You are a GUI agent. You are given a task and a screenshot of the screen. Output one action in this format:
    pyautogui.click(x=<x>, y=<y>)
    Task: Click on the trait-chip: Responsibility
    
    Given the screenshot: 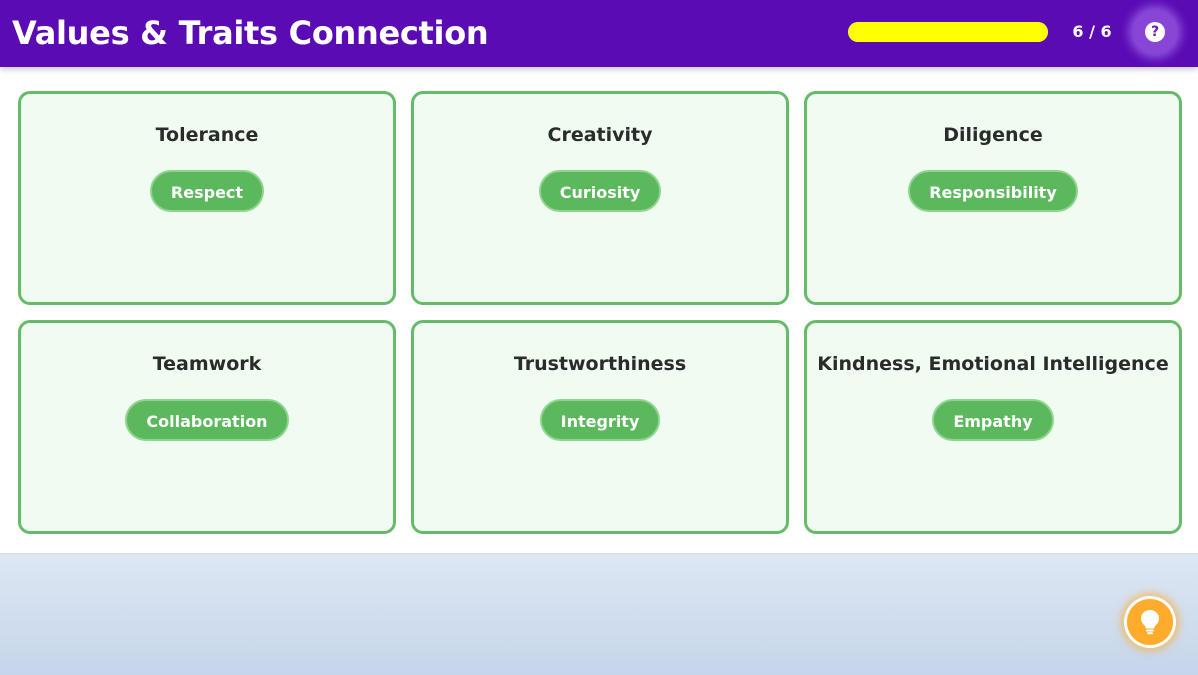 What is the action you would take?
    pyautogui.click(x=993, y=191)
    